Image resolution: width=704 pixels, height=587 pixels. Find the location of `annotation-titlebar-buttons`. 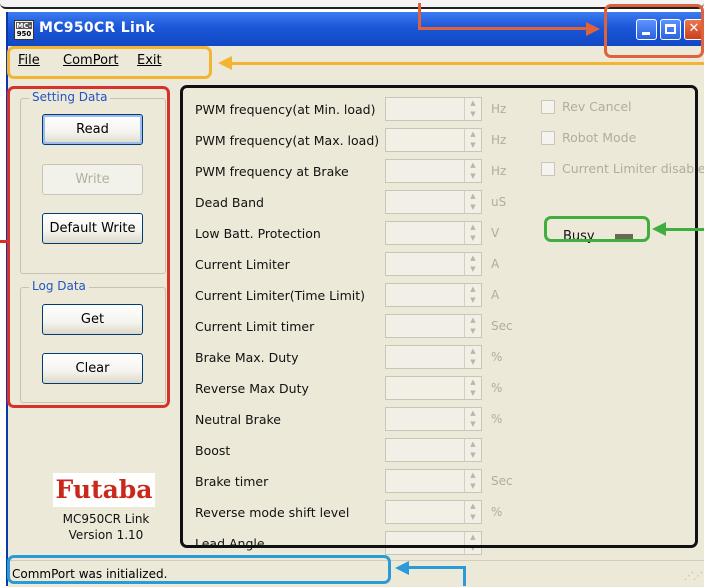

annotation-titlebar-buttons is located at coordinates (654, 31).